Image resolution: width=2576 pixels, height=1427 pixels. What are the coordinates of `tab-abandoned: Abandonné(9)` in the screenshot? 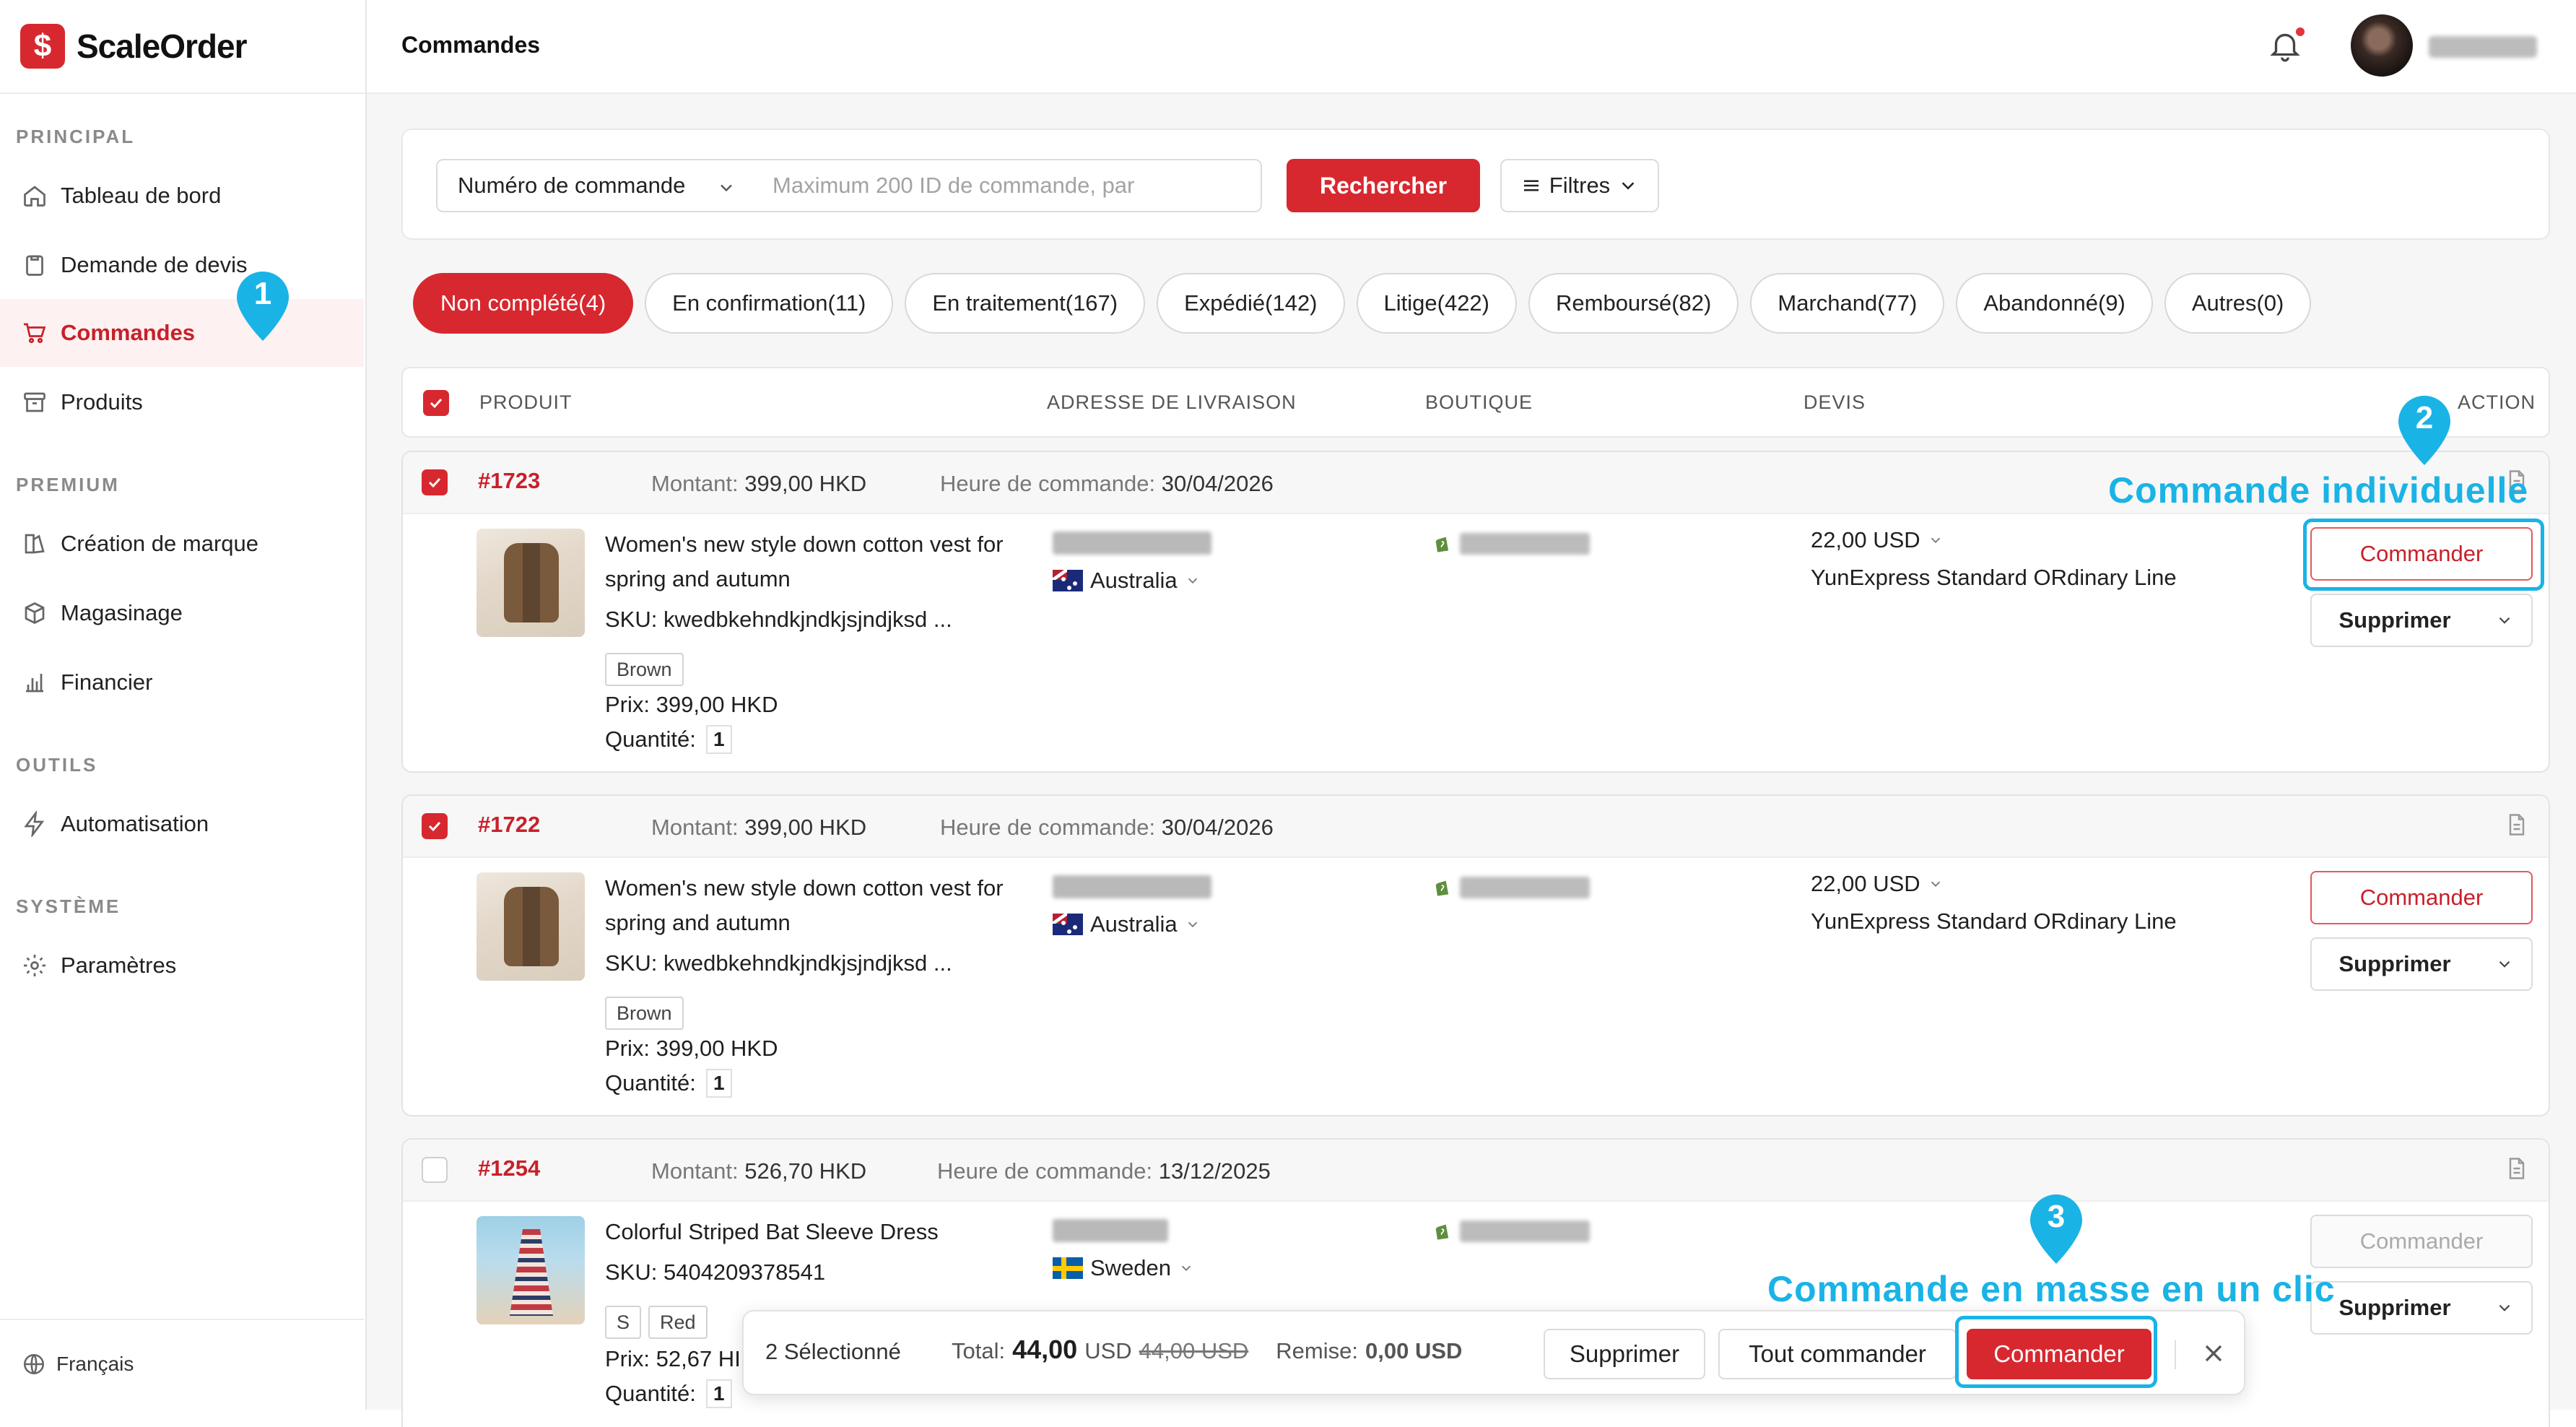 It's located at (2054, 303).